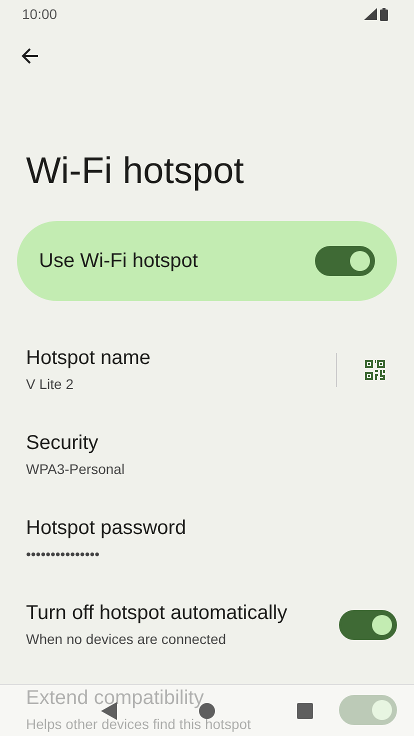 This screenshot has width=414, height=736. Describe the element at coordinates (50, 384) in the screenshot. I see `setting-summary: V Lite 2` at that location.